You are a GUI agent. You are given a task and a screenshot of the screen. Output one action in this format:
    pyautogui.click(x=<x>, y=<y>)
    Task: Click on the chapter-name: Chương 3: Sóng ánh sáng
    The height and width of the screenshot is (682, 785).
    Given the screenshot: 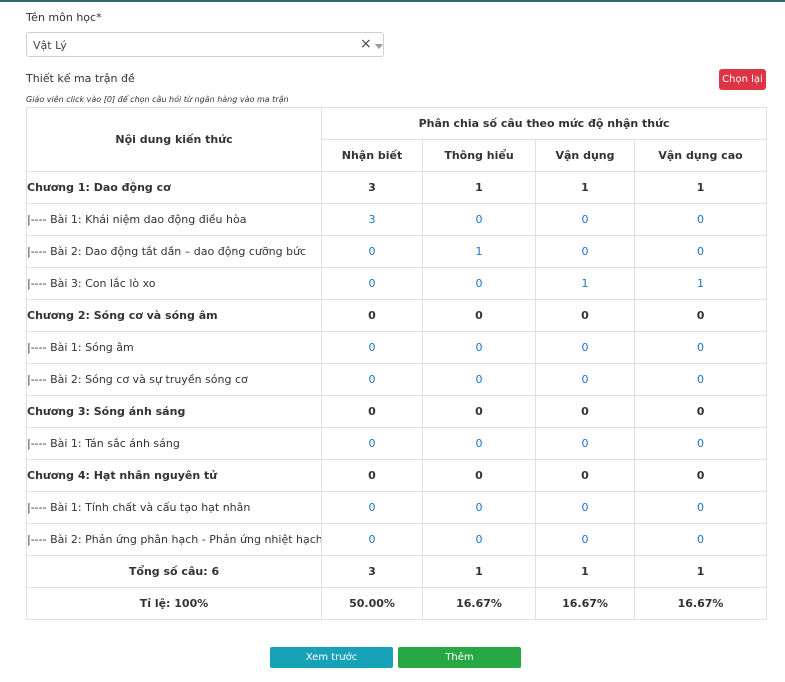 What is the action you would take?
    pyautogui.click(x=174, y=411)
    